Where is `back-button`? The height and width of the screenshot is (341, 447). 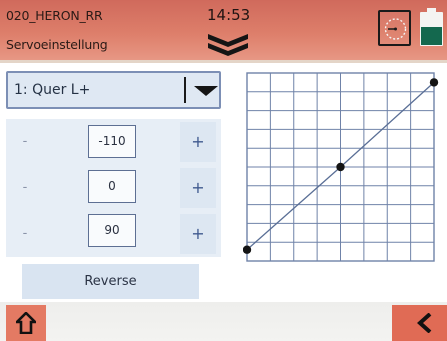 back-button is located at coordinates (419, 323).